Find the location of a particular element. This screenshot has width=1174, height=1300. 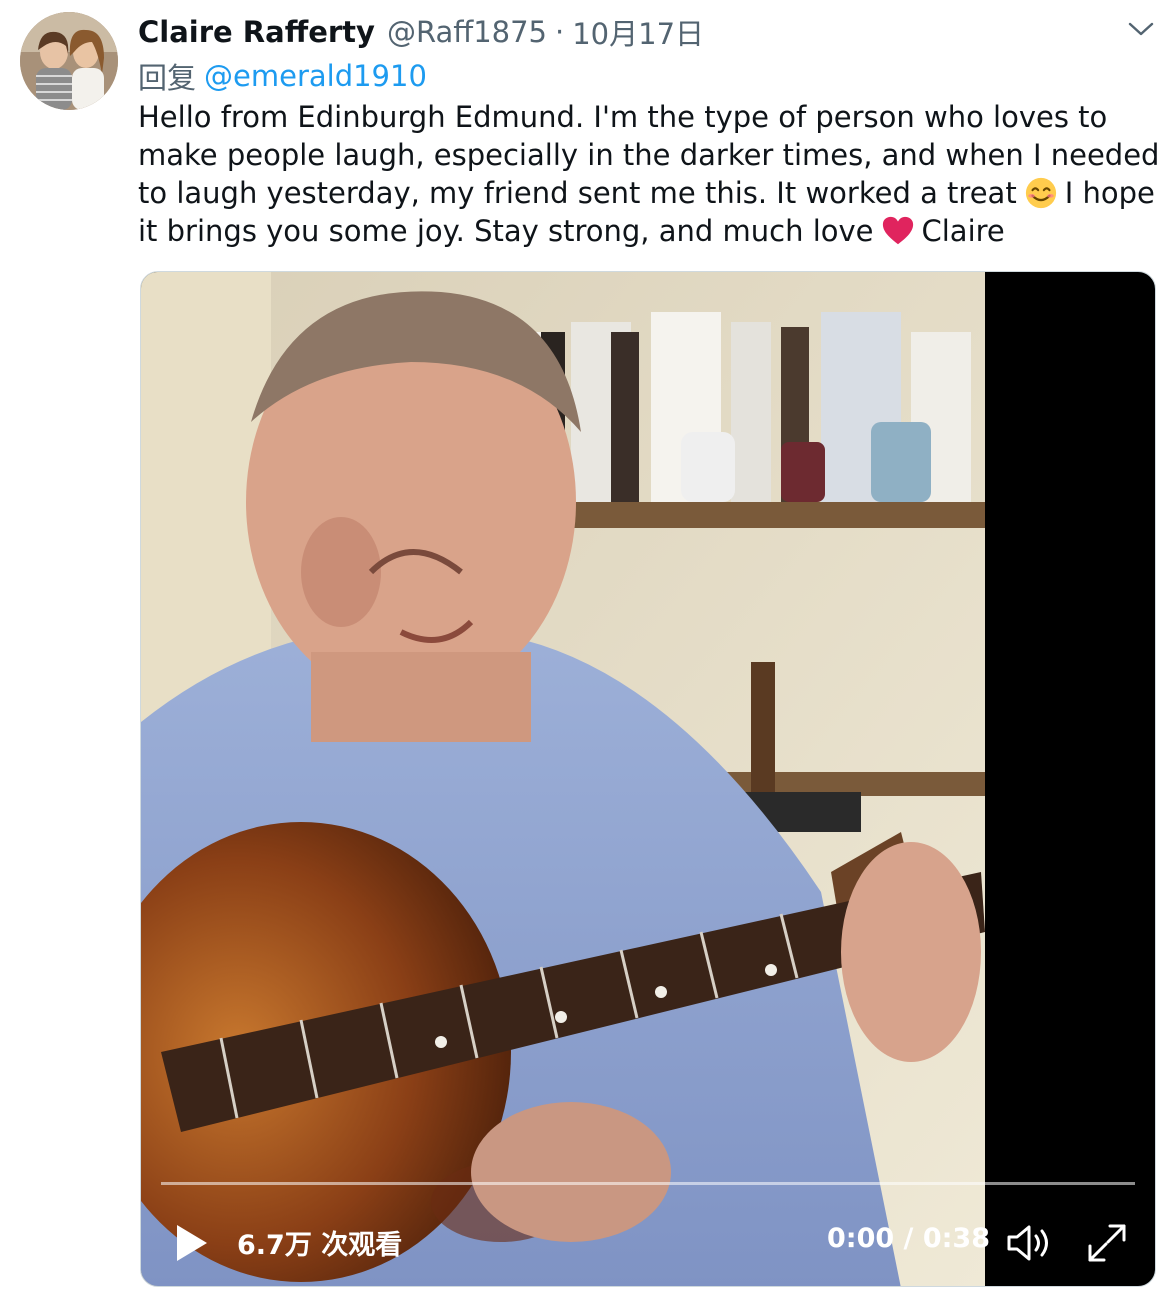

chevron-down-icon is located at coordinates (1141, 29).